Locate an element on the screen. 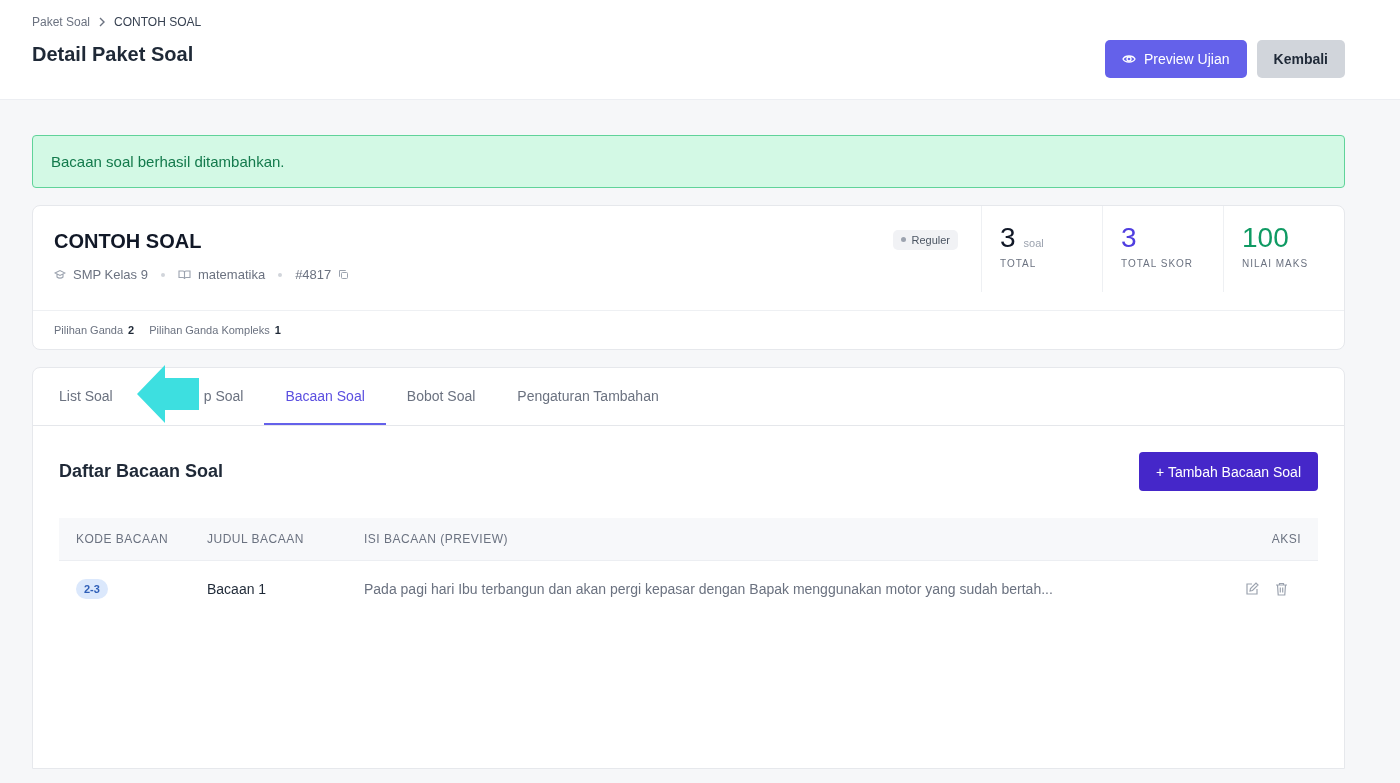 This screenshot has width=1400, height=783. back-button: Kembali is located at coordinates (1300, 59).